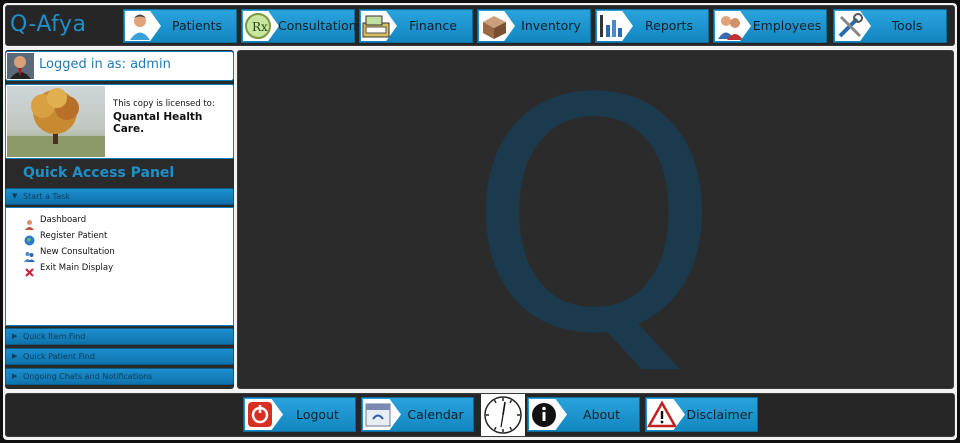 The image size is (960, 443). I want to click on nav-patients-label: Patients, so click(197, 25).